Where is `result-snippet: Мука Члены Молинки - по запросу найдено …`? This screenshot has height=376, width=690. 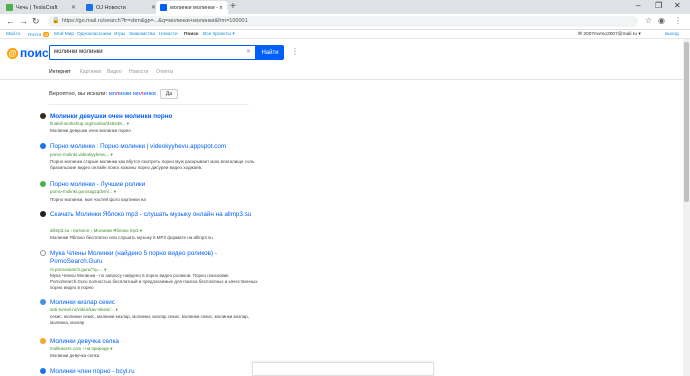 result-snippet: Мука Члены Молинки - по запросу найдено … is located at coordinates (154, 281).